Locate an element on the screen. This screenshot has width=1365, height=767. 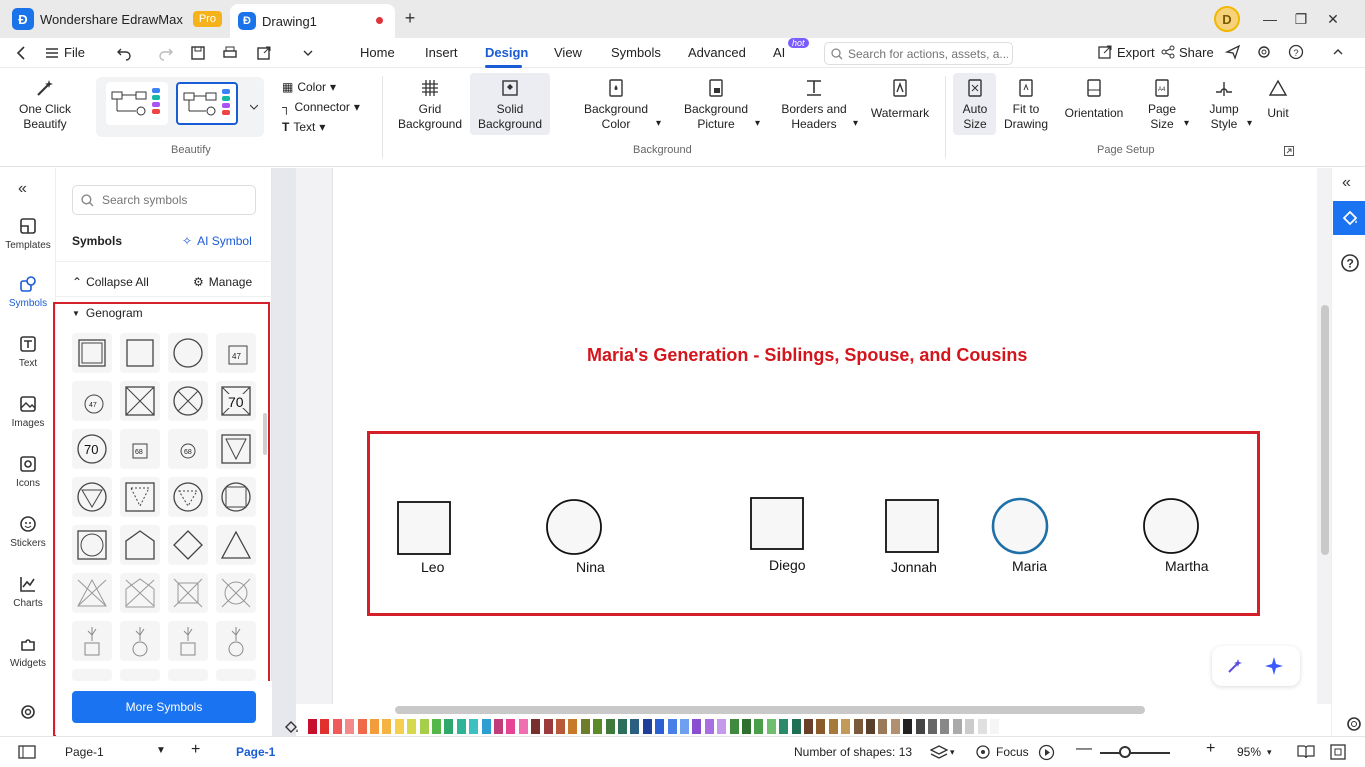
symbol-deceased-female is located at coordinates (188, 401).